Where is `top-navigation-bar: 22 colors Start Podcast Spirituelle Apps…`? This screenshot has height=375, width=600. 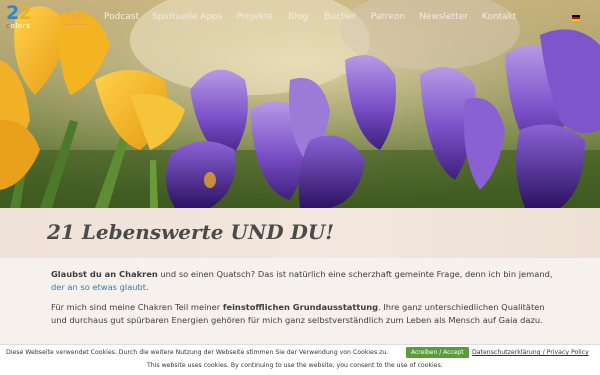
top-navigation-bar: 22 colors Start Podcast Spirituelle Apps… is located at coordinates (300, 18).